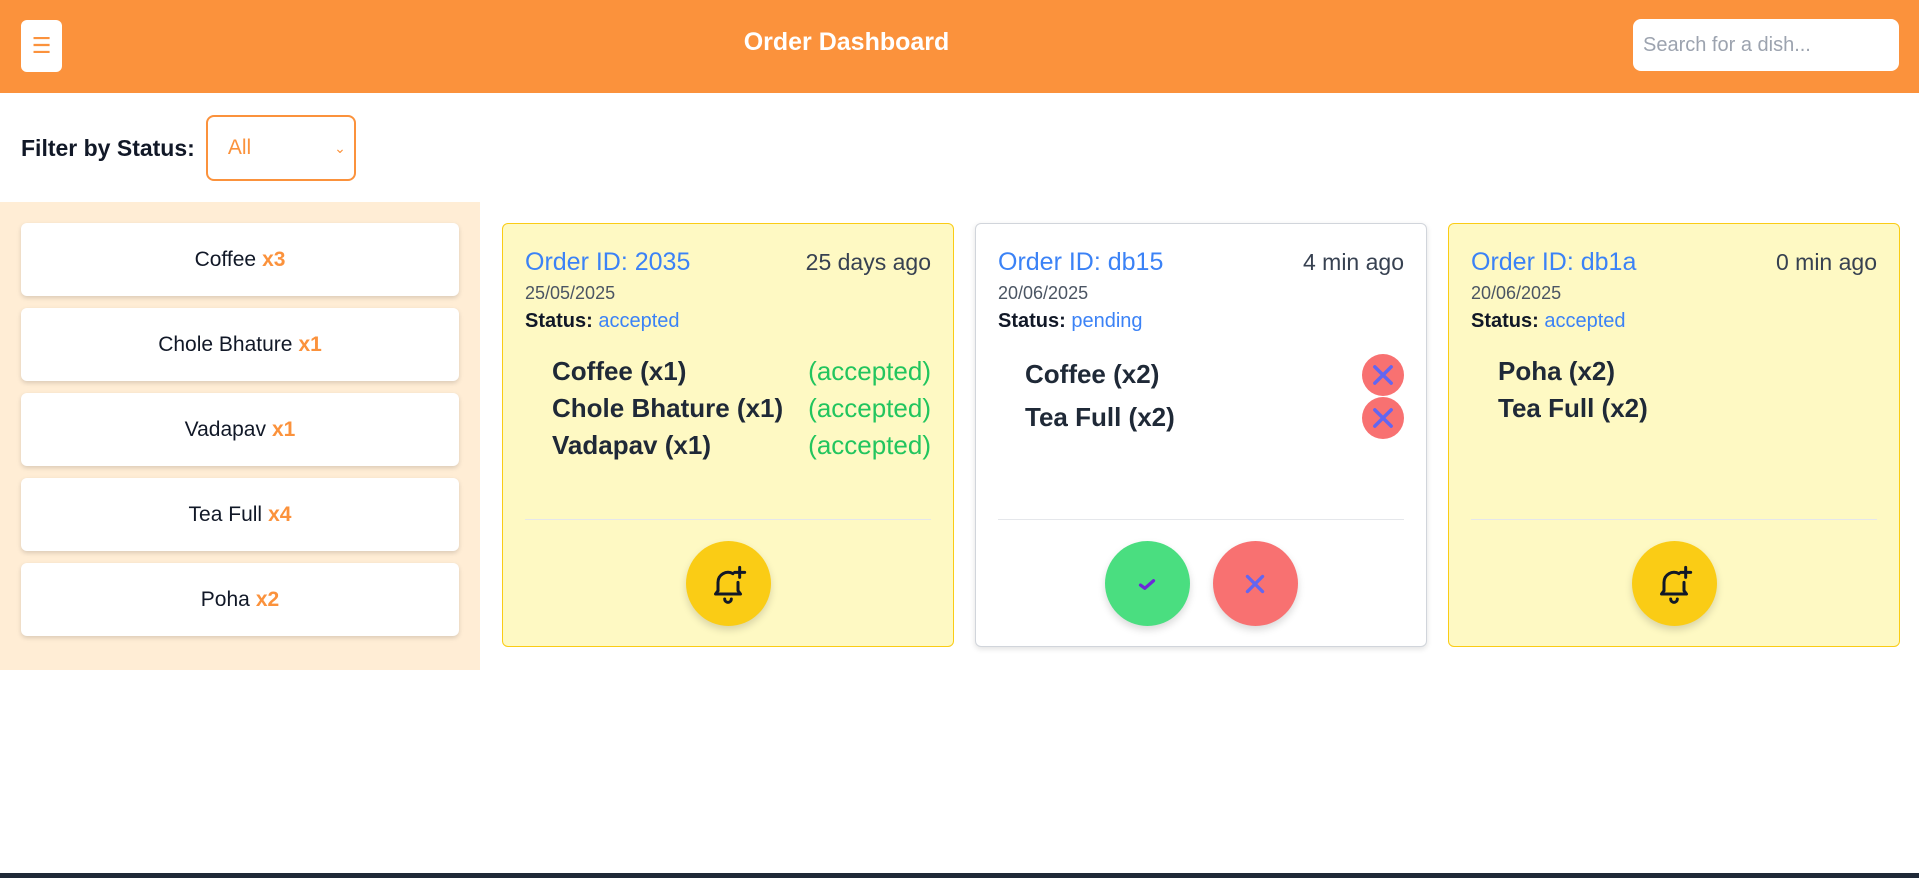 The height and width of the screenshot is (878, 1919). Describe the element at coordinates (1553, 262) in the screenshot. I see `order-id: Order ID: db1a` at that location.